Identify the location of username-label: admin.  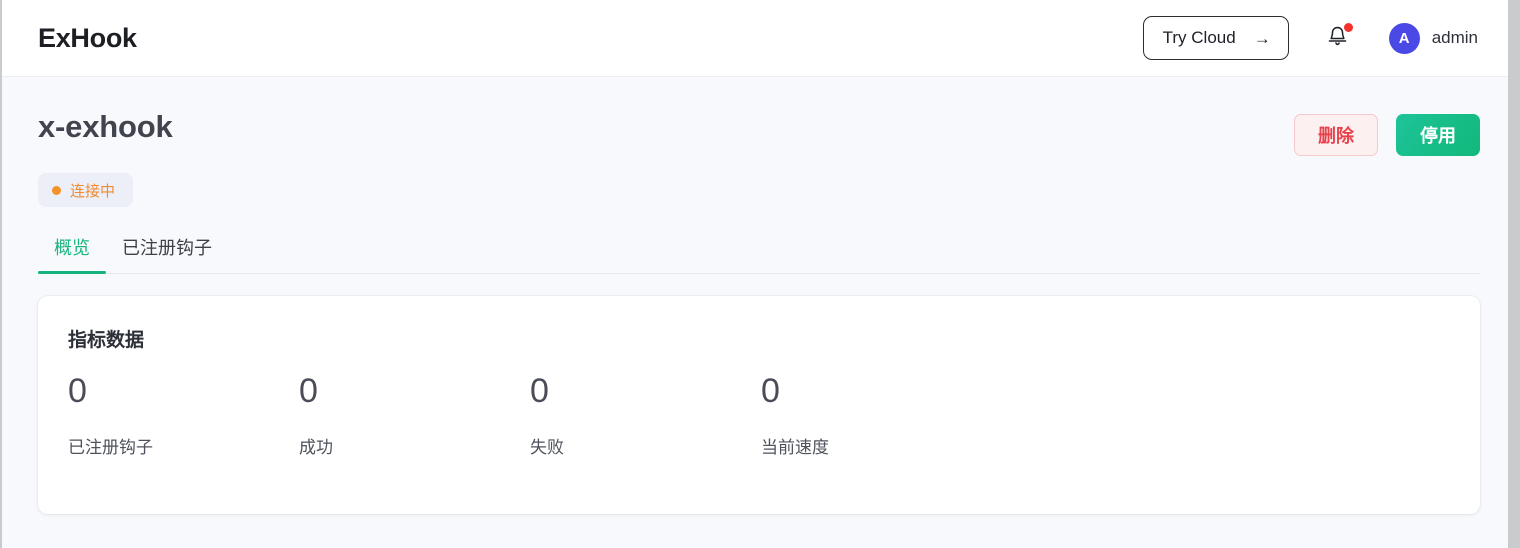
(1454, 37).